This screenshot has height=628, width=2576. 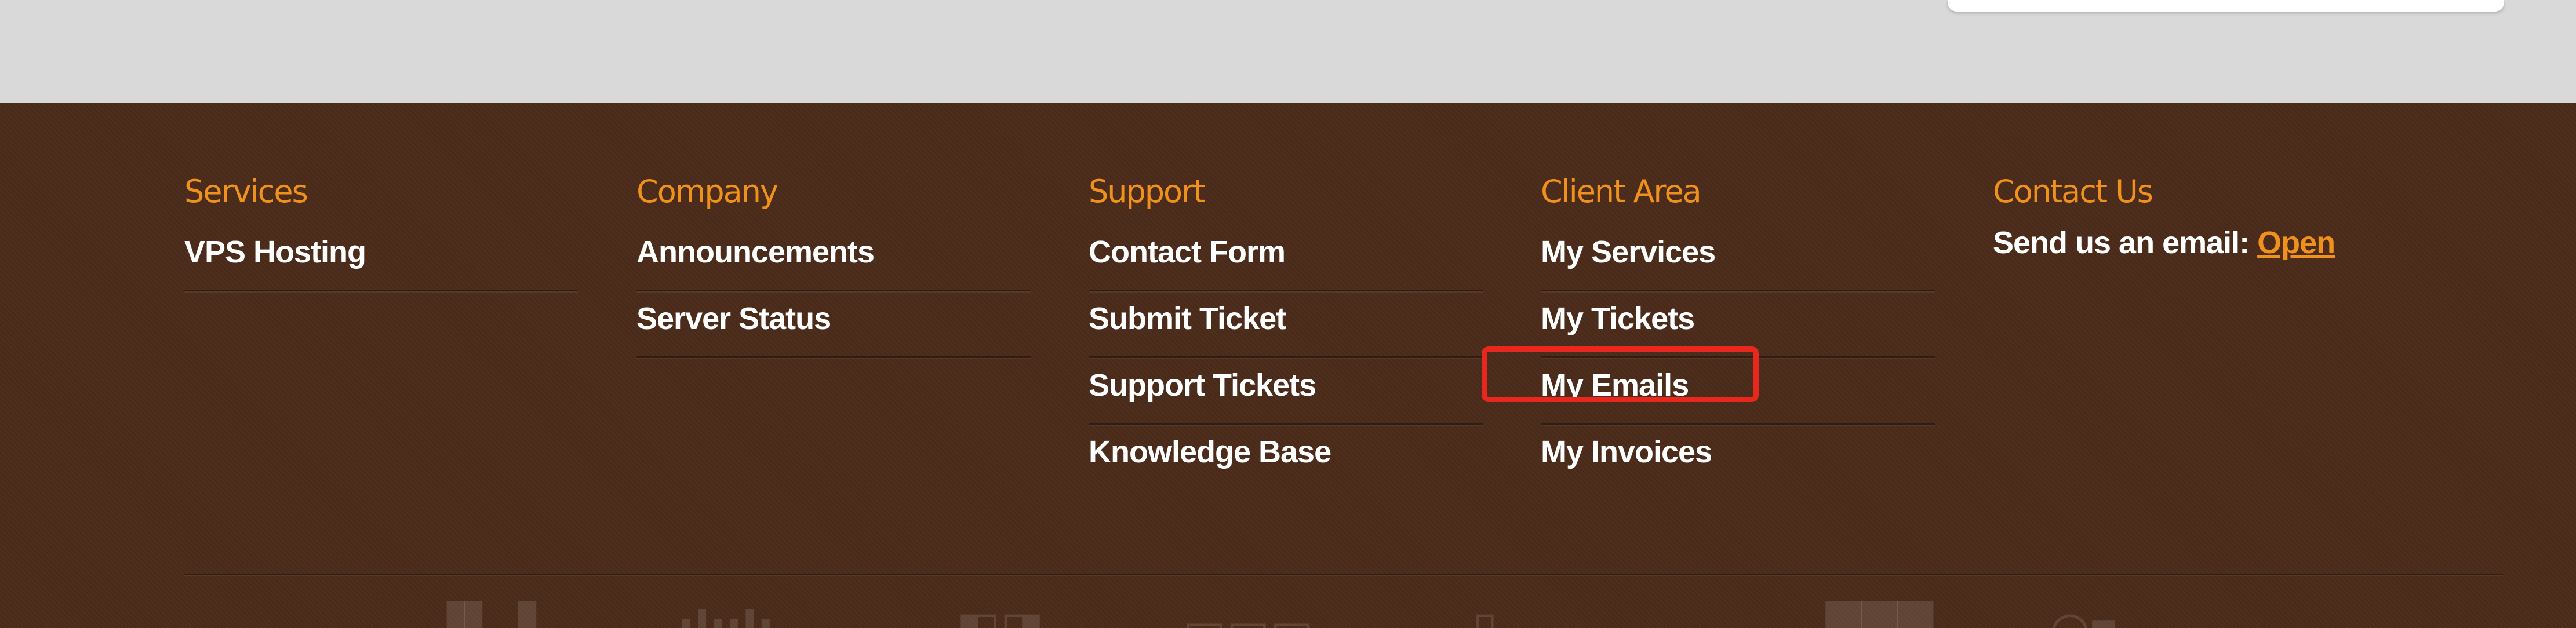 What do you see at coordinates (2254, 216) in the screenshot?
I see `footer-column-contact-us: Contact Us Send us an email: Open` at bounding box center [2254, 216].